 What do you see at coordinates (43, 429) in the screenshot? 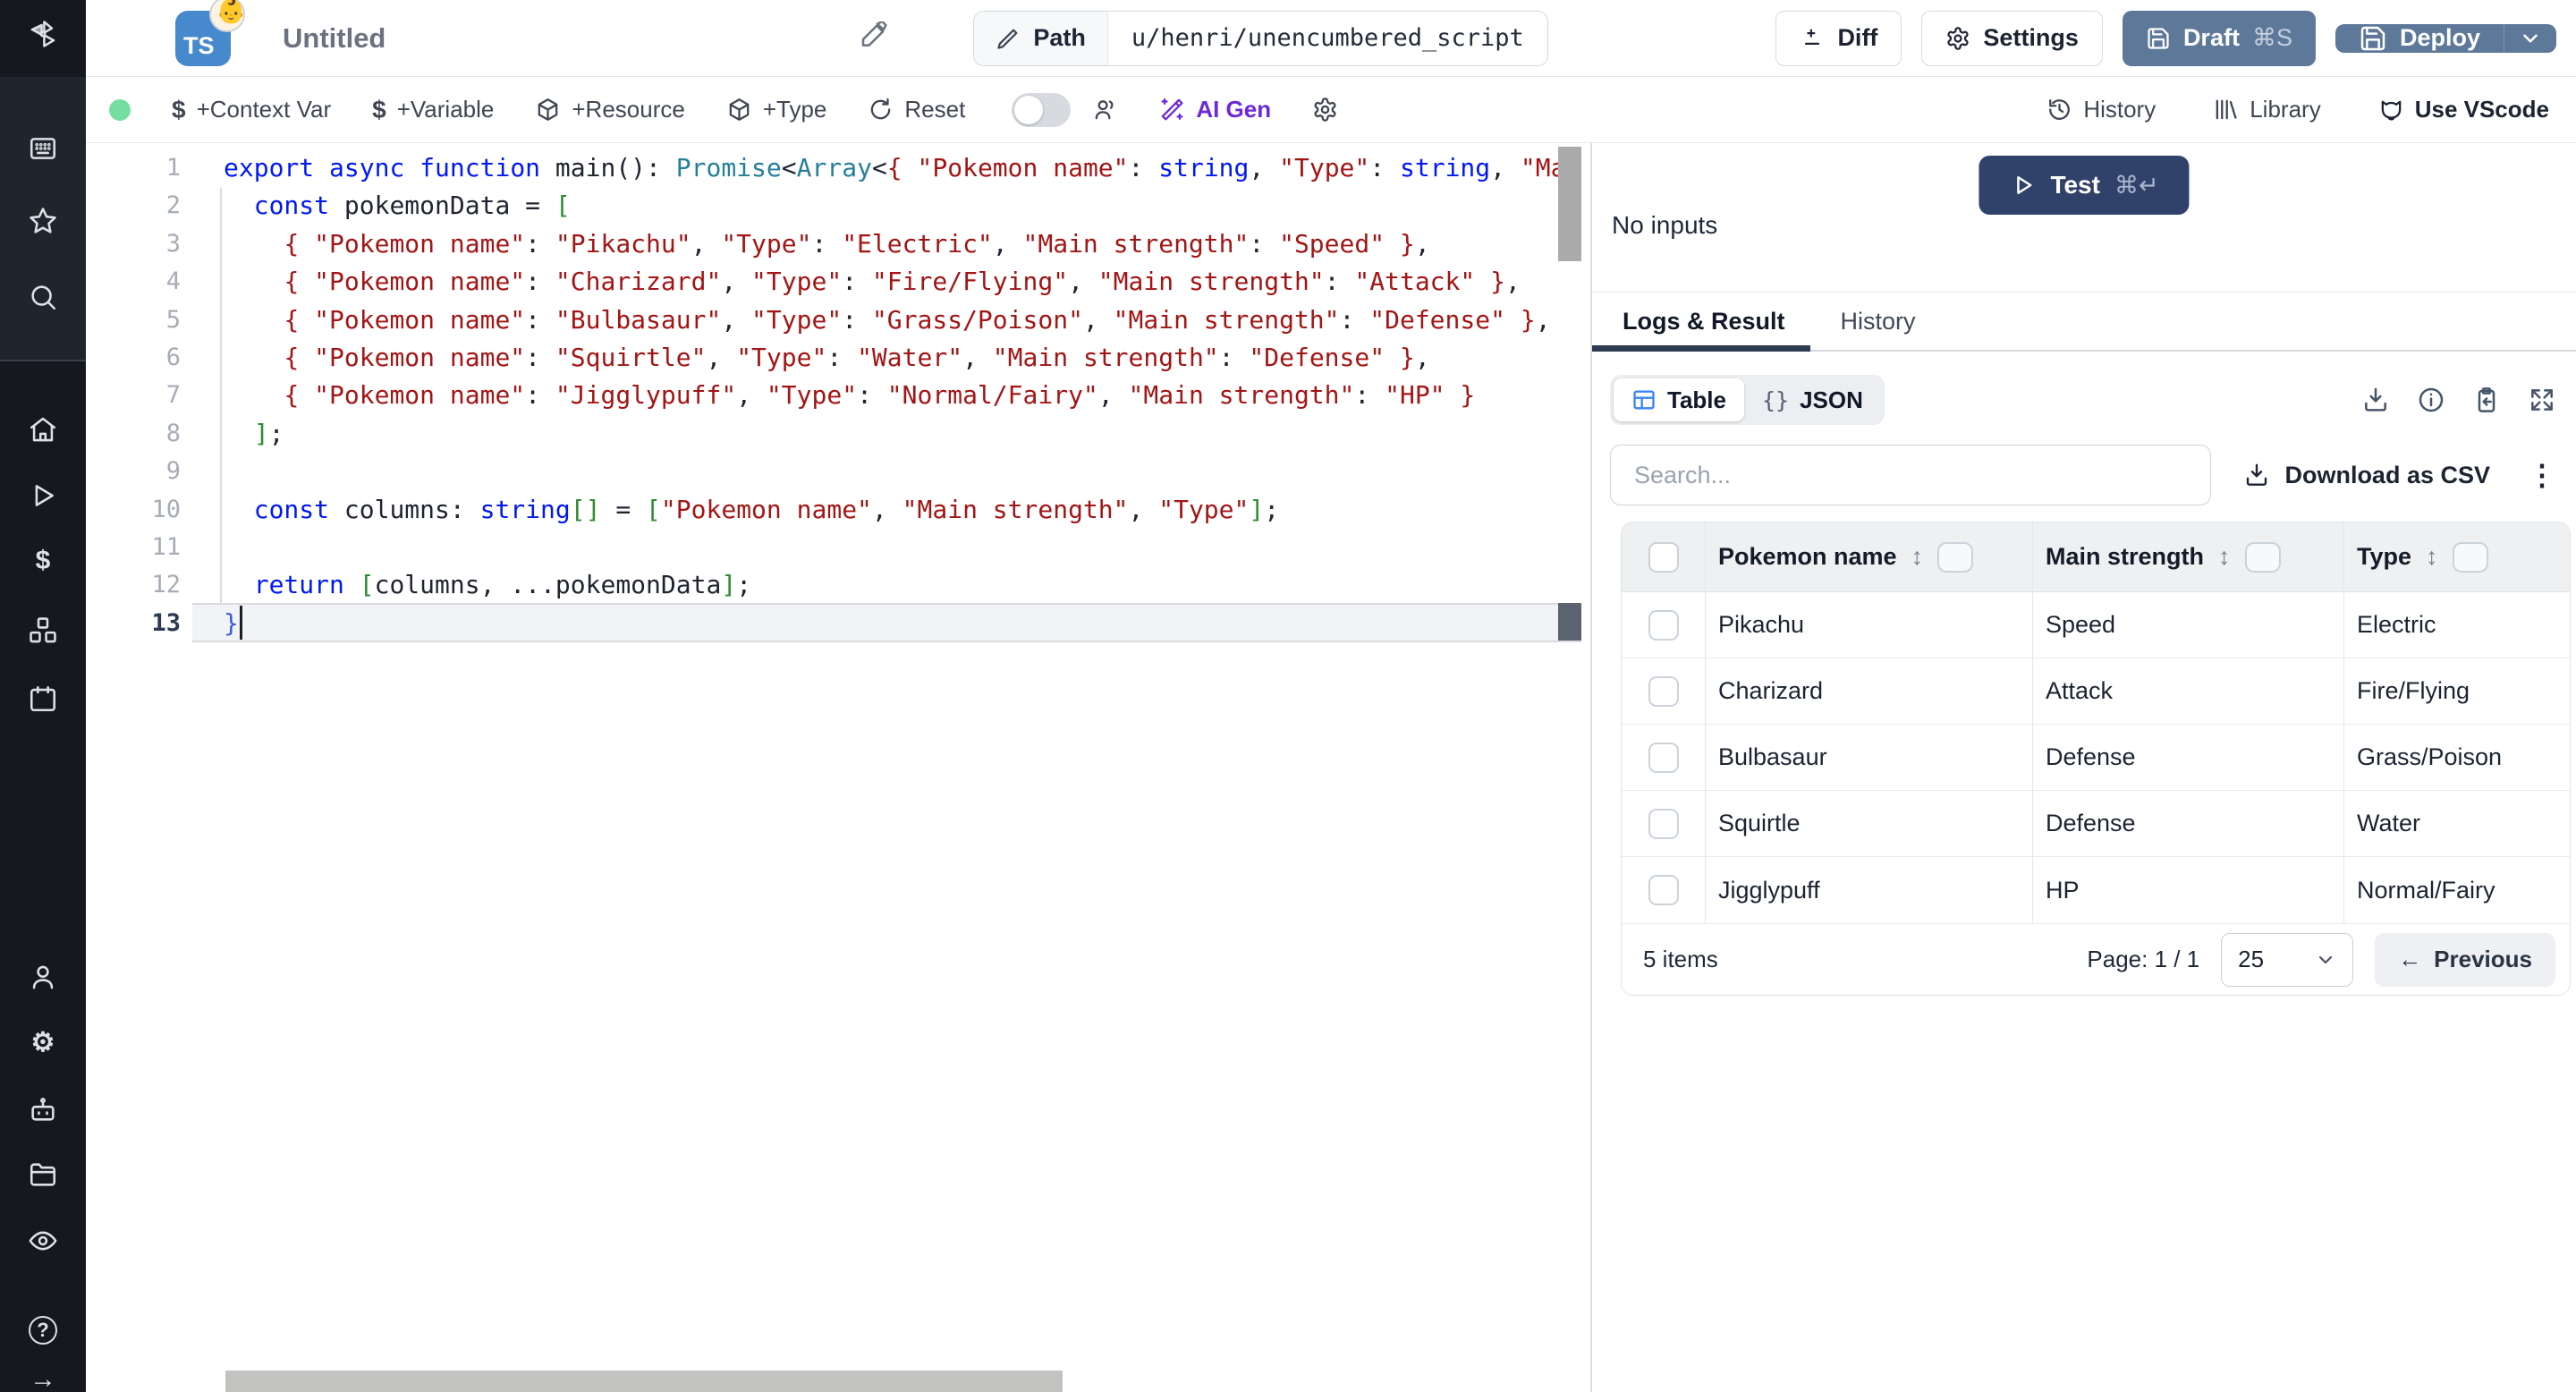
I see `home-icon` at bounding box center [43, 429].